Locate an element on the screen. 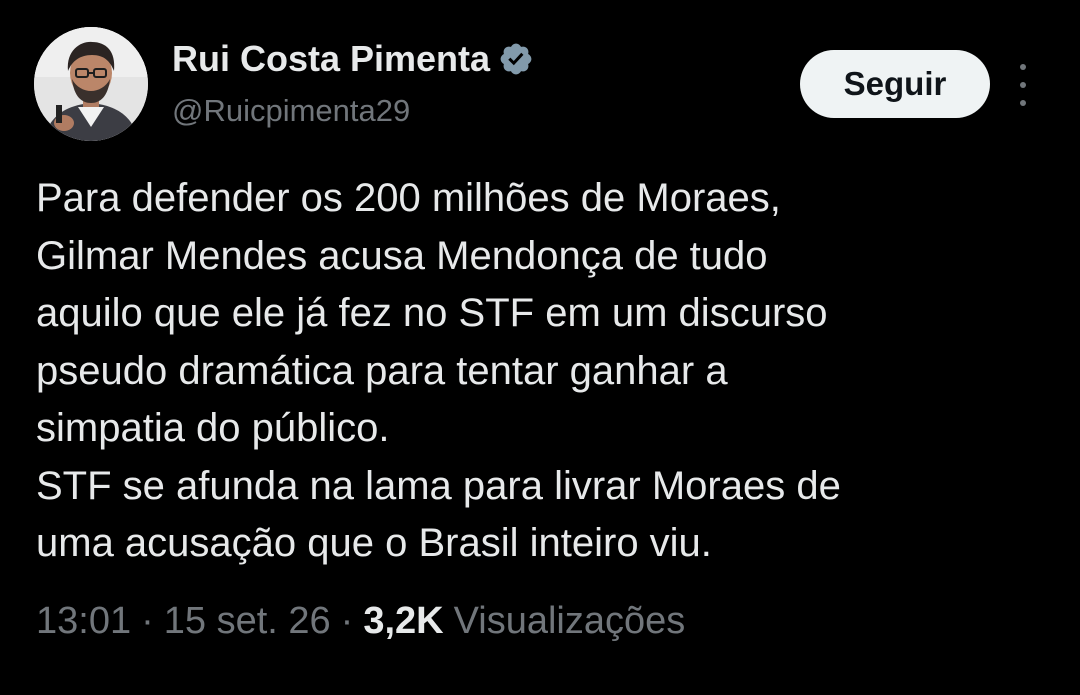  avatar is located at coordinates (91, 84).